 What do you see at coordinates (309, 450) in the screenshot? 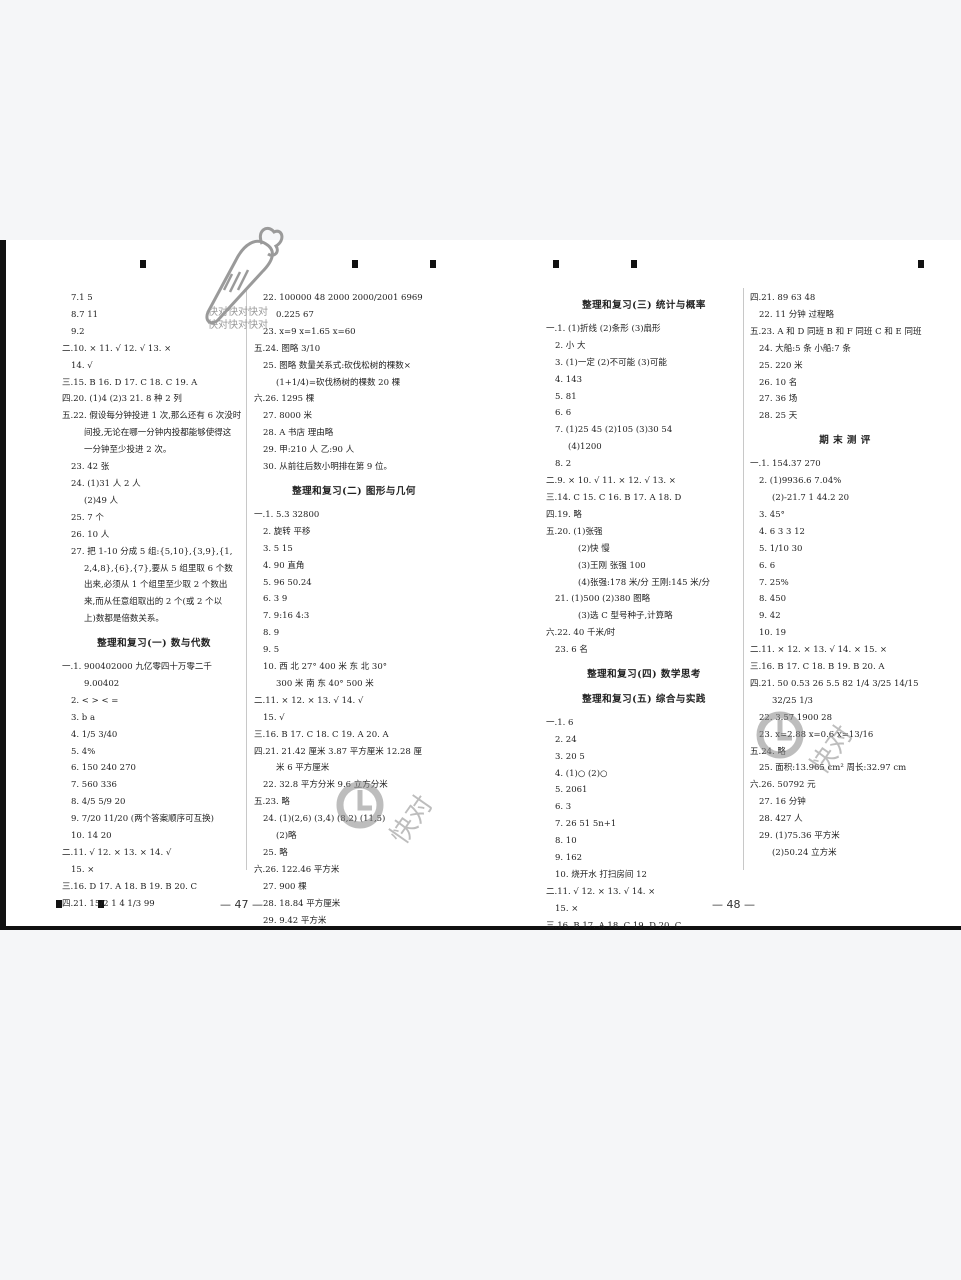
I see `answer-line: 29. 甲:210 人 乙:90 人` at bounding box center [309, 450].